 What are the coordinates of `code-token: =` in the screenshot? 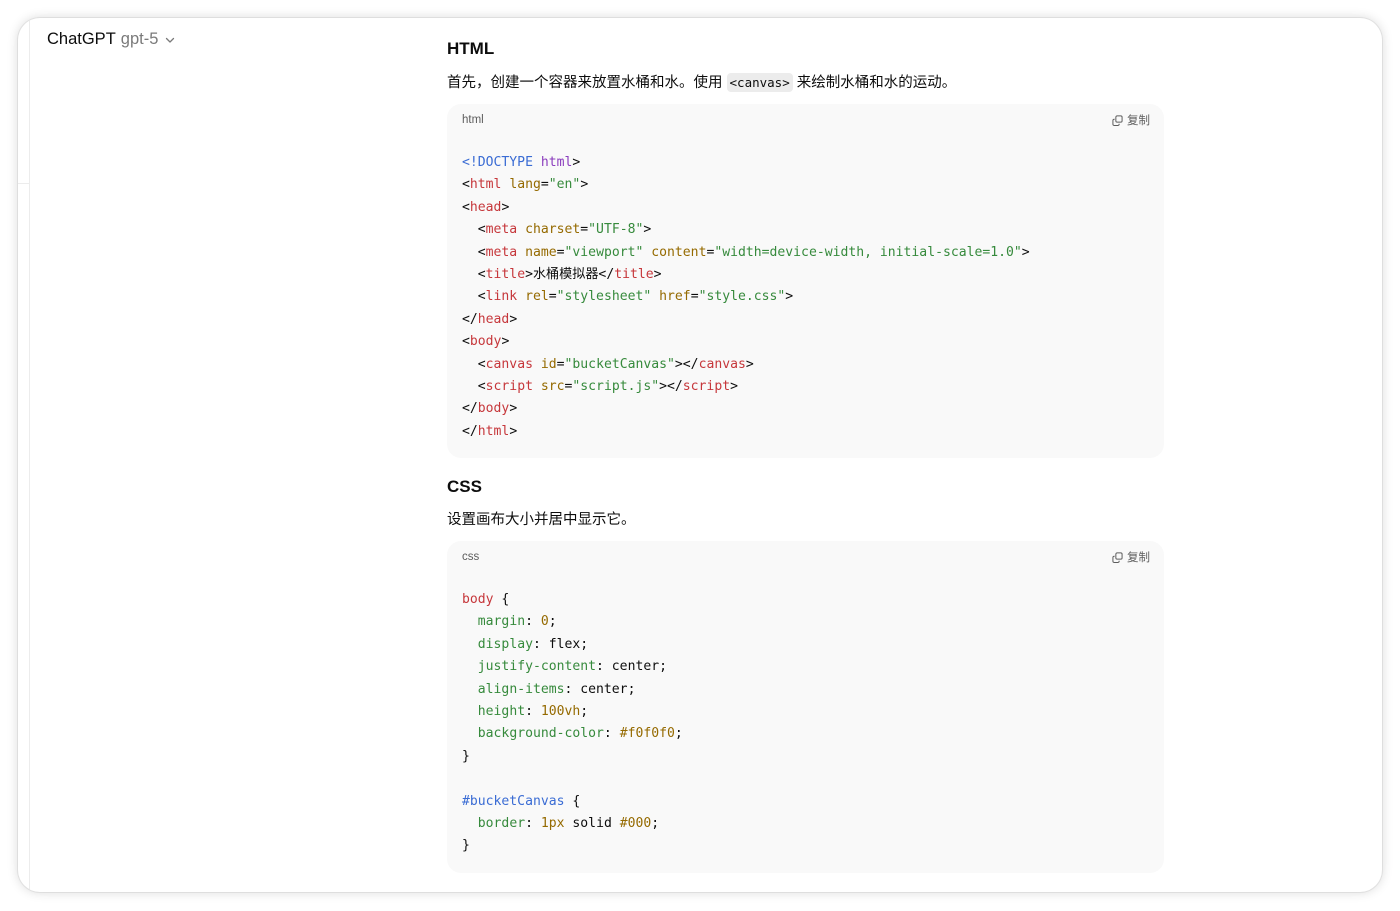 It's located at (560, 364).